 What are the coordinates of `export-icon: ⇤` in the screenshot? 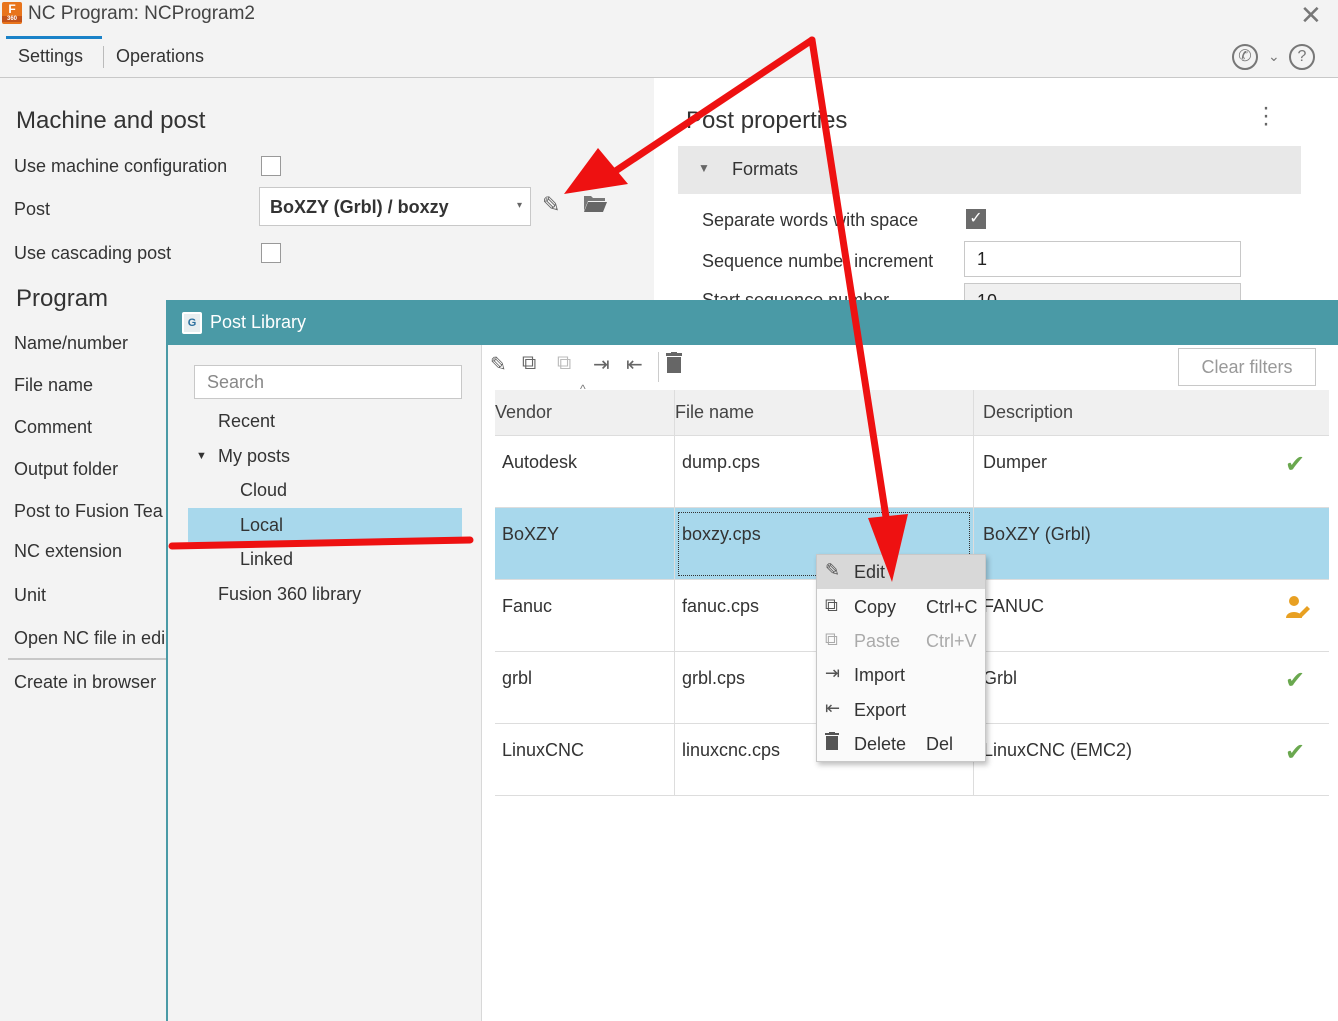 It's located at (833, 708).